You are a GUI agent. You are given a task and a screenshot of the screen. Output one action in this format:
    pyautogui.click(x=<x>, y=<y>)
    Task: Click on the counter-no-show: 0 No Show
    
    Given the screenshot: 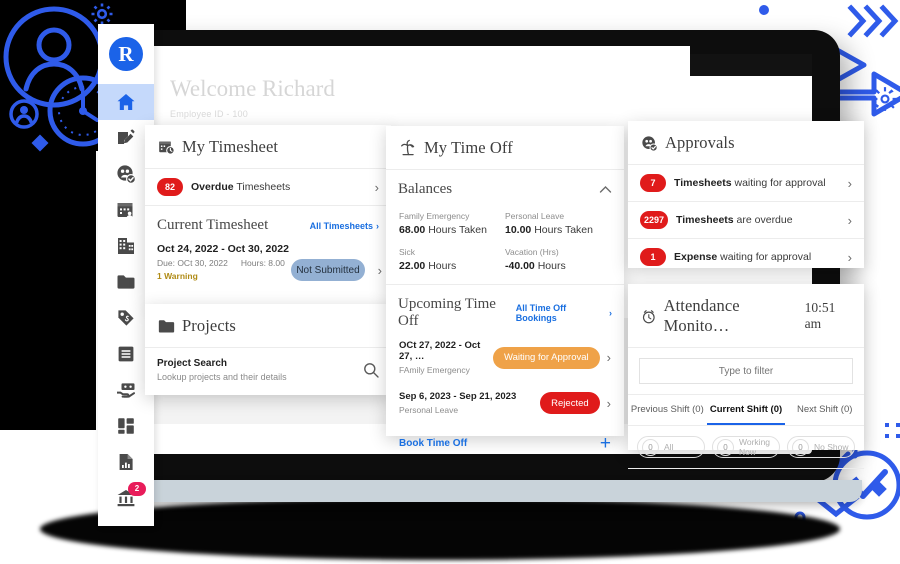 What is the action you would take?
    pyautogui.click(x=821, y=447)
    